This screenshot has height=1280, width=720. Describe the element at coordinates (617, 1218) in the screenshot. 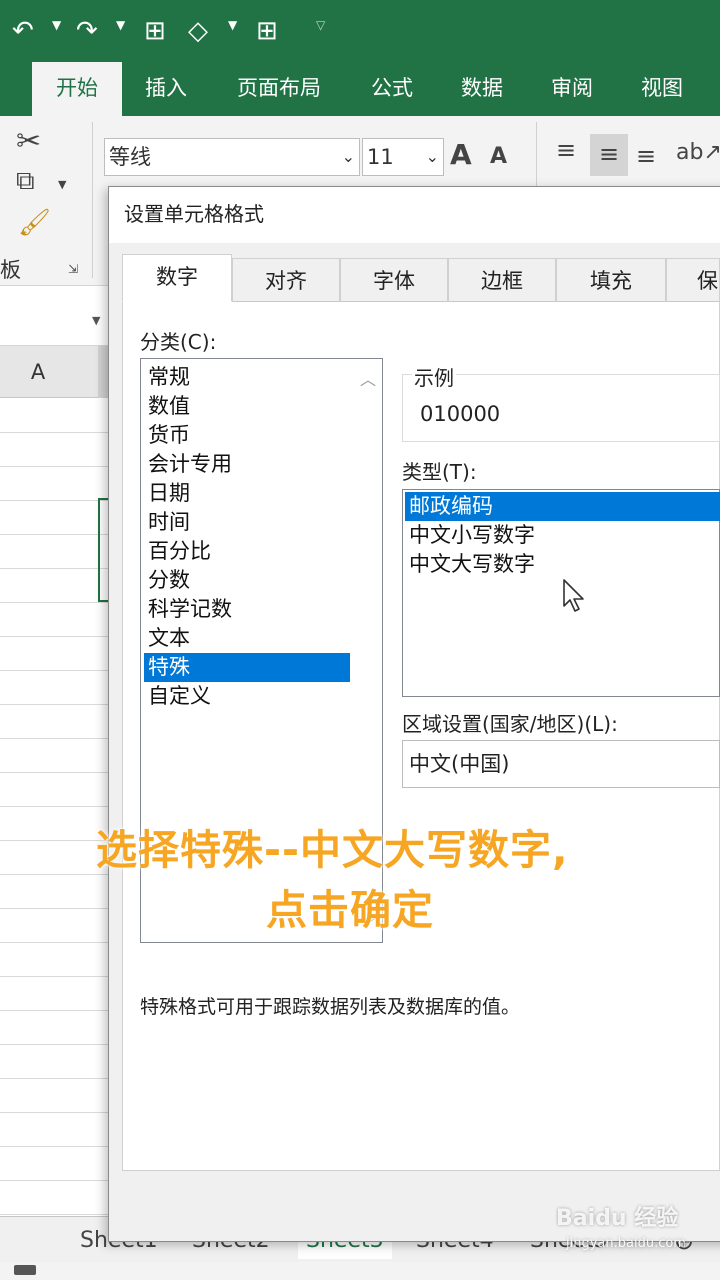

I see `baidu-watermark: Baidu 经验` at that location.